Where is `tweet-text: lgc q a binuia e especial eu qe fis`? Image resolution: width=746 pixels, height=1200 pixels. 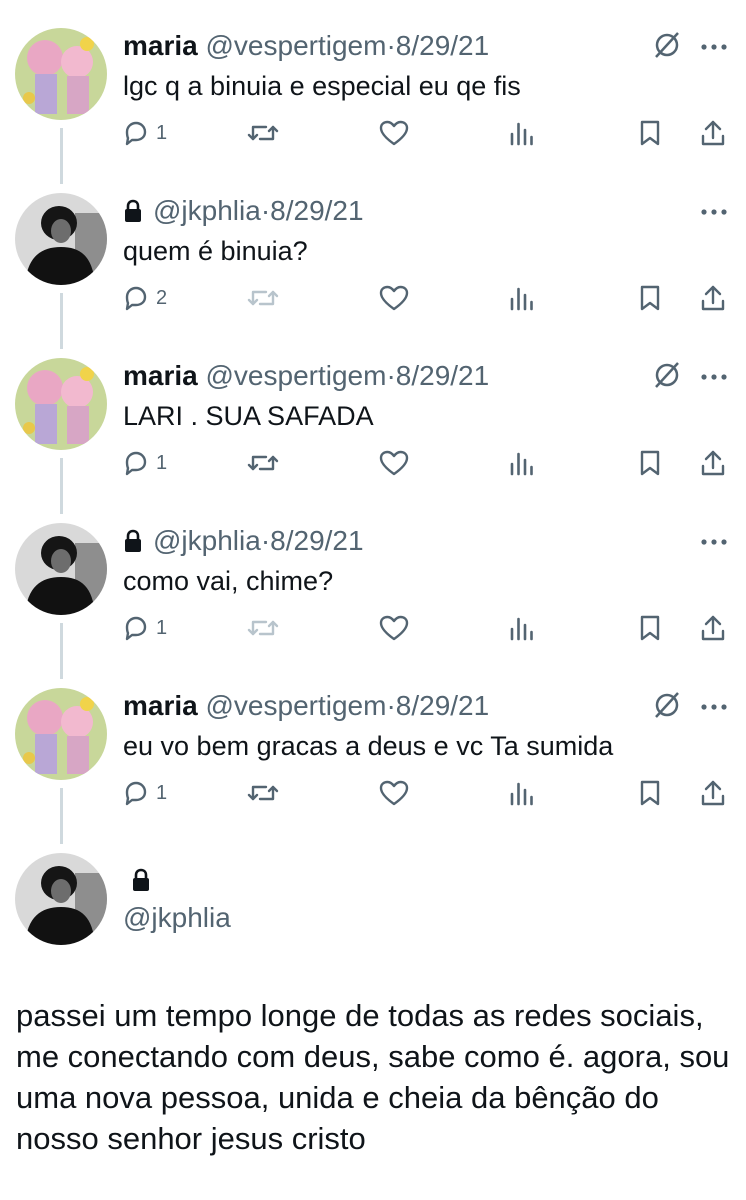
tweet-text: lgc q a binuia e especial eu qe fis is located at coordinates (322, 86).